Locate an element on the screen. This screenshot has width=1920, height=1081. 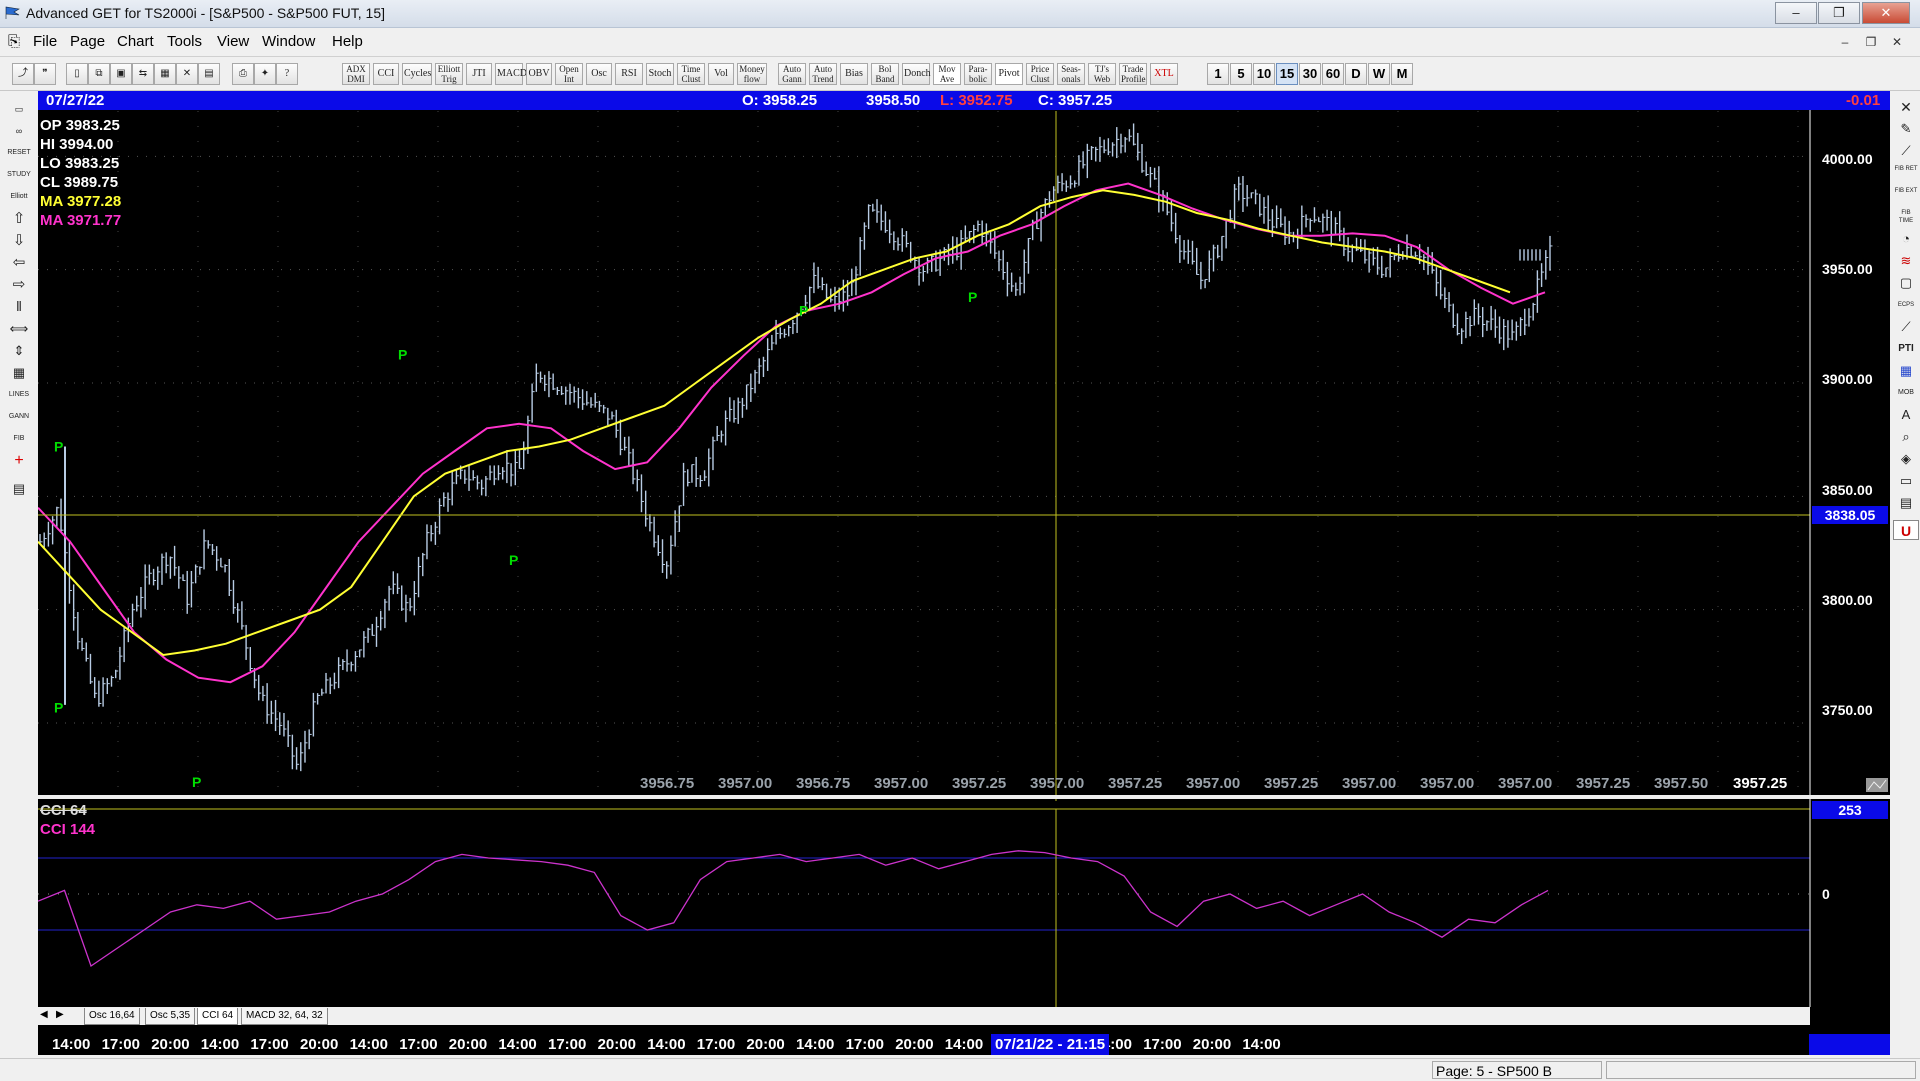
tab-macd-32-64-32: MACD 32, 64, 32 is located at coordinates (284, 1016).